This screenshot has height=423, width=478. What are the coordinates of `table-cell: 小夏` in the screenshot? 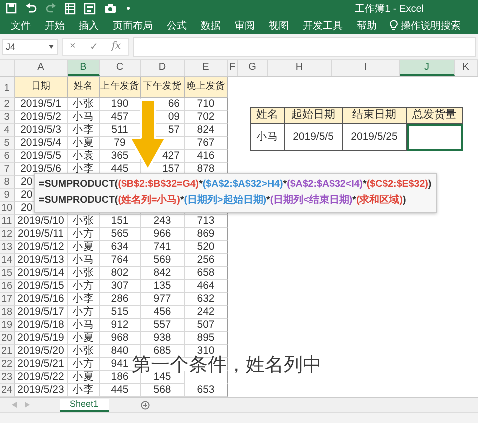 It's located at (84, 377).